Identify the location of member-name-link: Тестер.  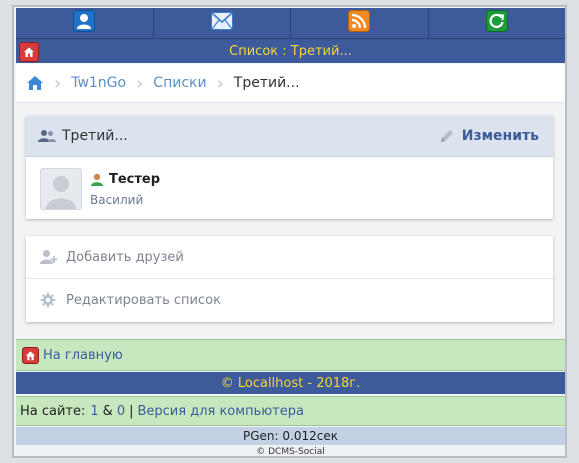
(125, 179).